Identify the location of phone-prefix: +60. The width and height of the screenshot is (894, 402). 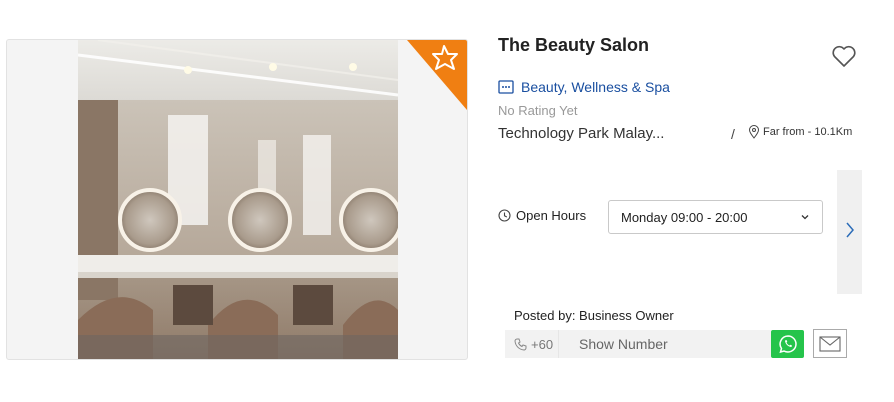
(532, 344).